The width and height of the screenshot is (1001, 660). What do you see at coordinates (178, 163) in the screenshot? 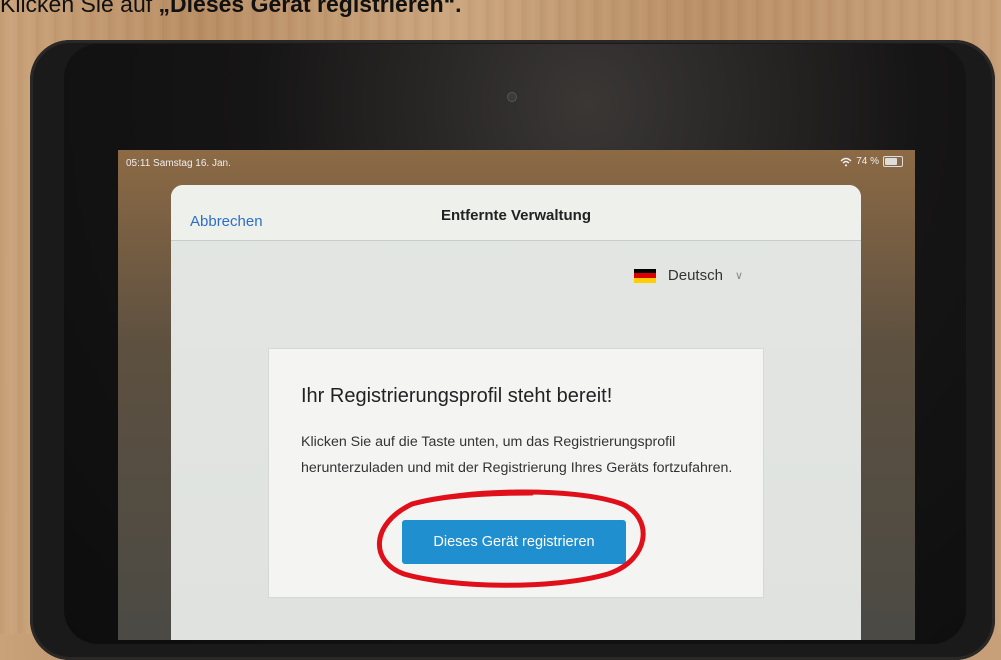
I see `status-time-date: 05:11 Samstag 16. Jan.` at bounding box center [178, 163].